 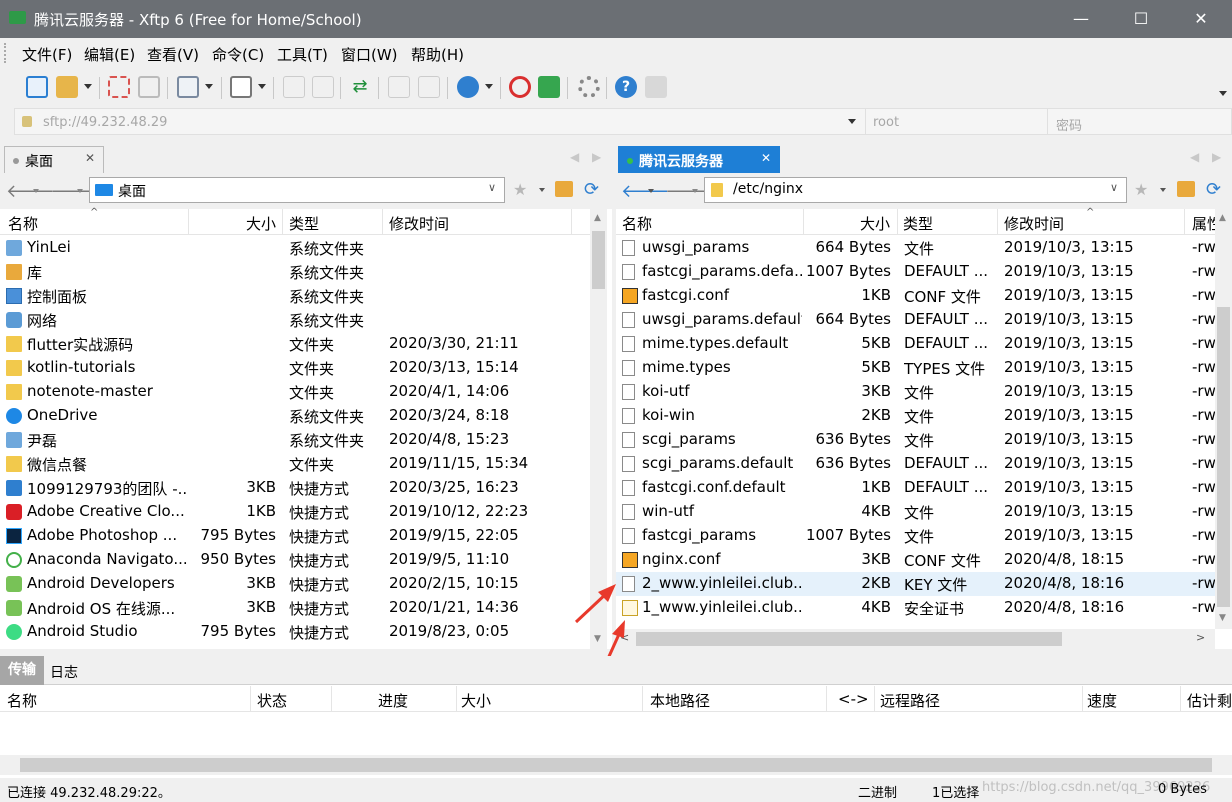 What do you see at coordinates (651, 191) in the screenshot?
I see `back-dropdown-icon` at bounding box center [651, 191].